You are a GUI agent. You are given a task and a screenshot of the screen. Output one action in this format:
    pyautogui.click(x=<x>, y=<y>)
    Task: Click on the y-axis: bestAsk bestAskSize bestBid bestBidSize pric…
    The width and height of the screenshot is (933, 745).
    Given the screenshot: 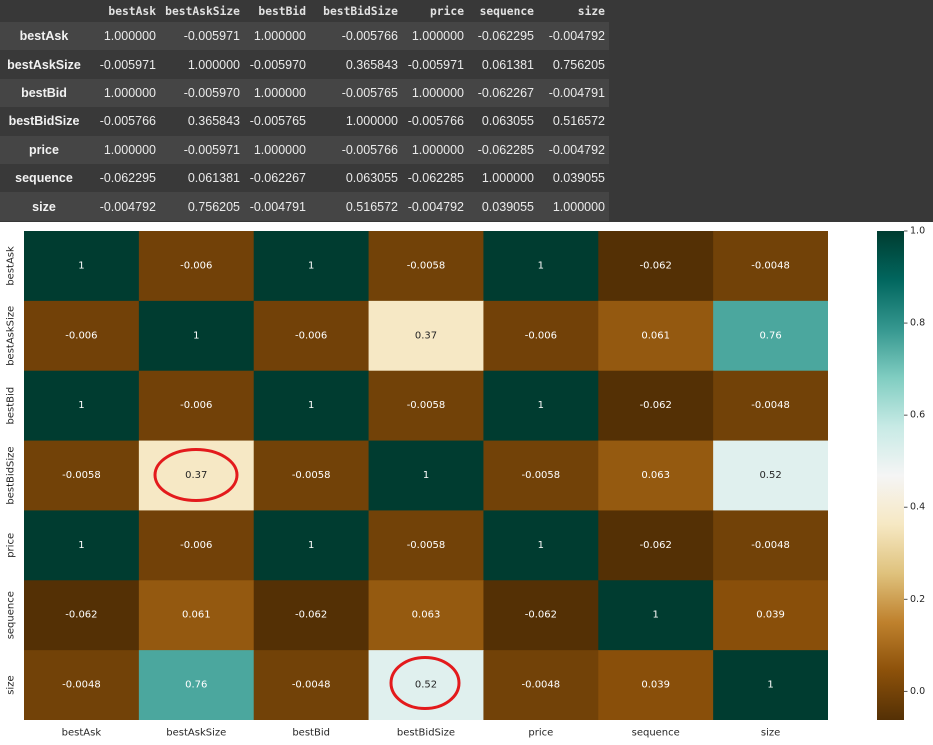 What is the action you would take?
    pyautogui.click(x=11, y=470)
    